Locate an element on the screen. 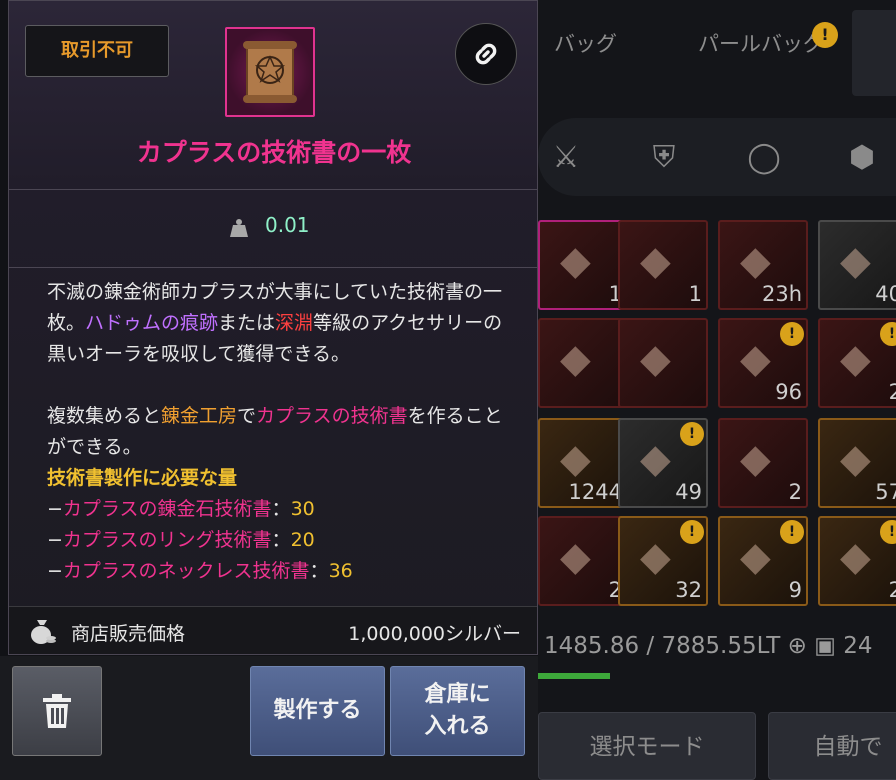 This screenshot has width=896, height=780. untradeable-badge: 取引不可 is located at coordinates (97, 51).